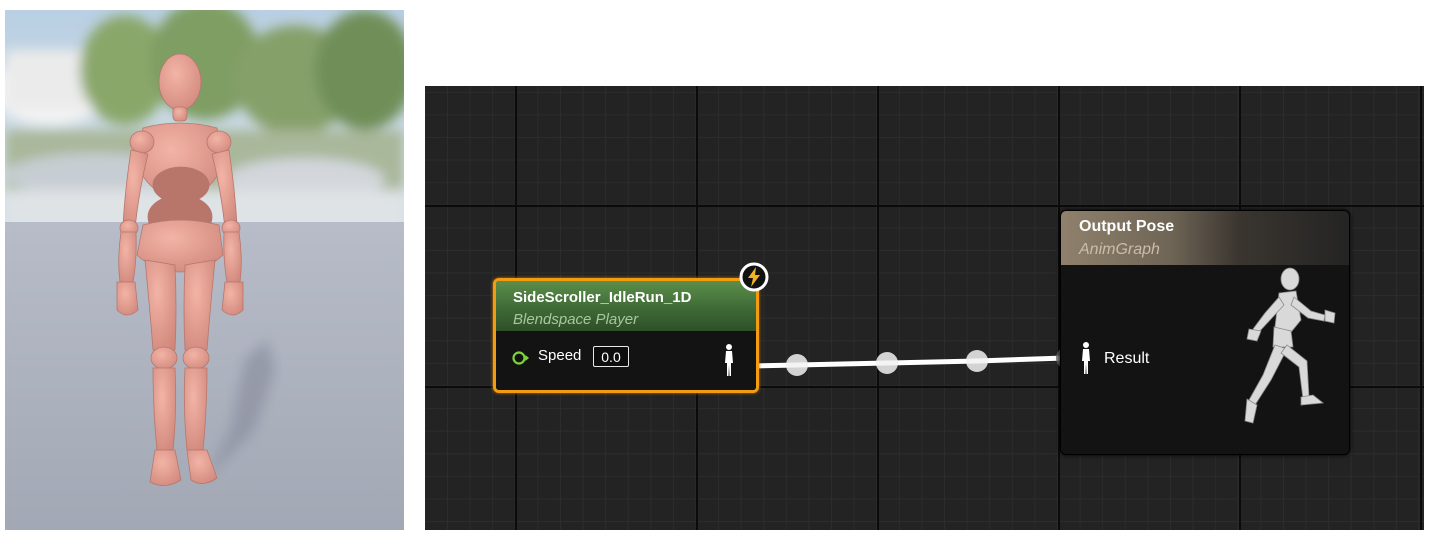  I want to click on output-pose-node: Output Pose AnimGraph Result, so click(1205, 332).